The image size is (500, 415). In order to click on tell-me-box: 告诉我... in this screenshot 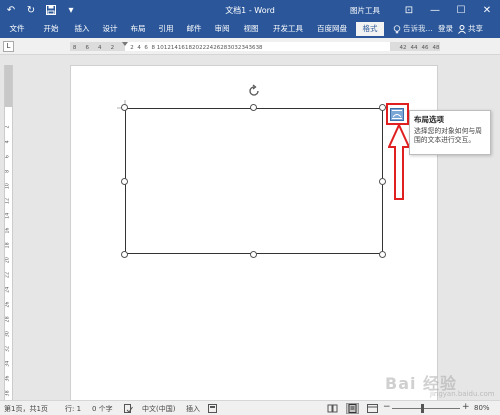, I will do `click(413, 29)`.